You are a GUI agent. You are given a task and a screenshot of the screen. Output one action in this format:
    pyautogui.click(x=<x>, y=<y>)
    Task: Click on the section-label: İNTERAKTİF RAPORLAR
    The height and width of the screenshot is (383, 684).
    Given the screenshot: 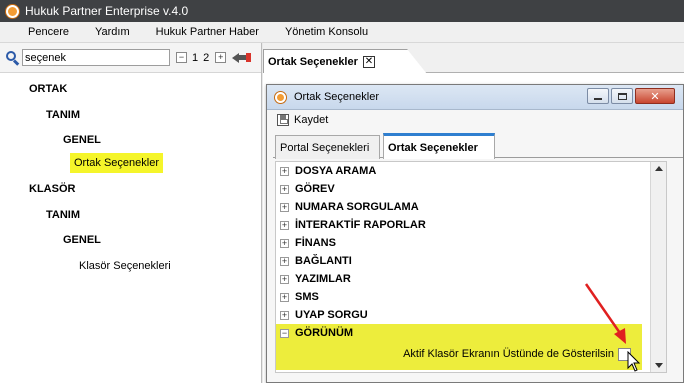 What is the action you would take?
    pyautogui.click(x=360, y=225)
    